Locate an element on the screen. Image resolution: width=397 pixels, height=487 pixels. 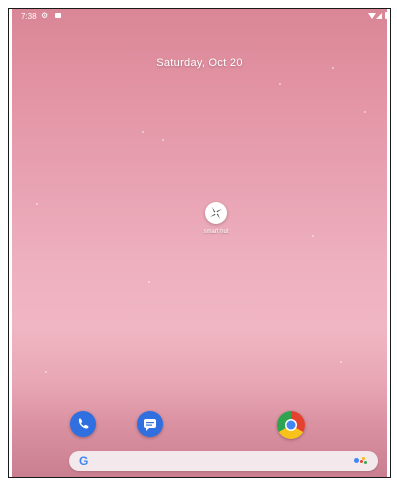
shuriken-app-icon is located at coordinates (216, 213).